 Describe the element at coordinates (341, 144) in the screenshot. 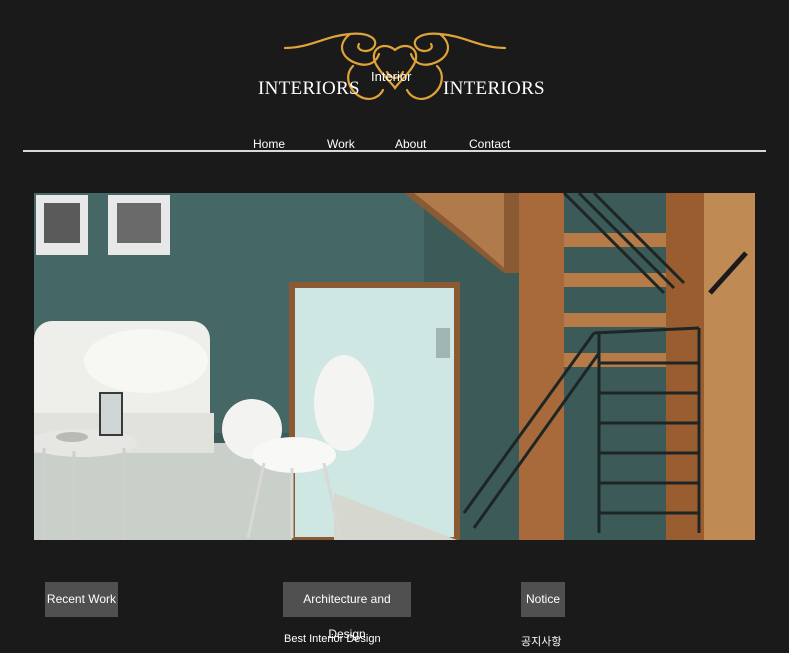

I see `nav-work: Work` at that location.